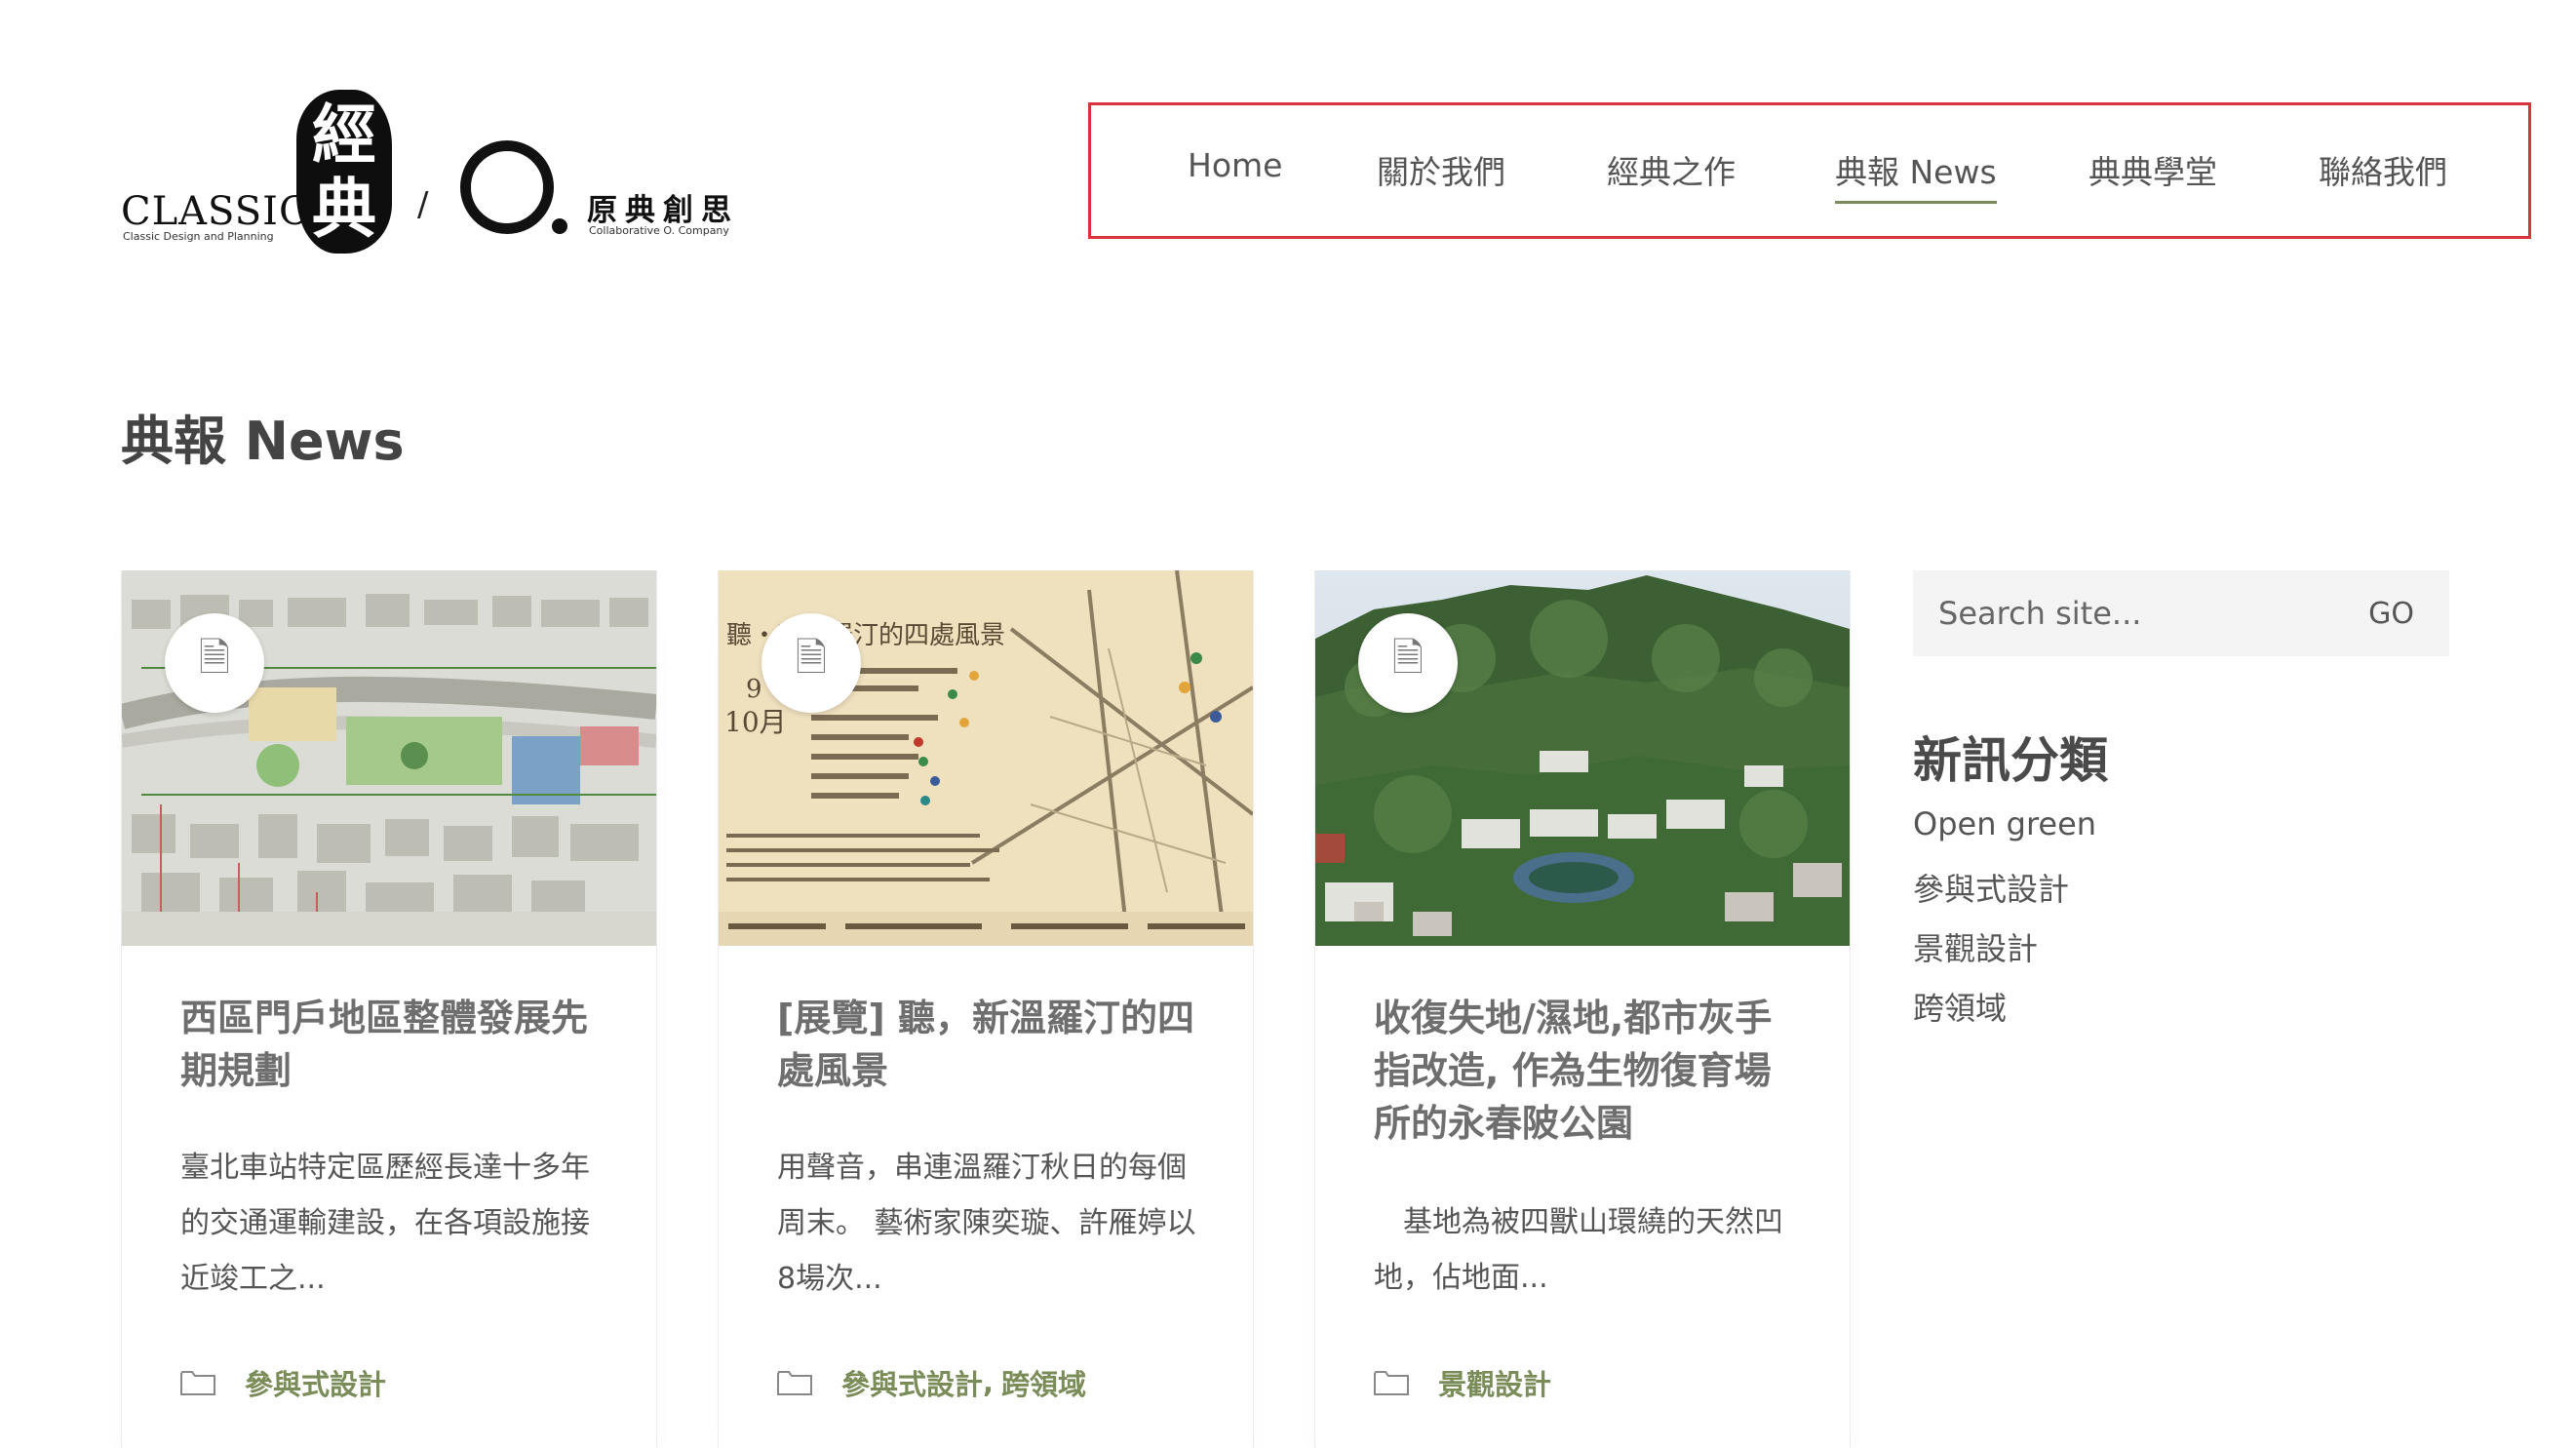  I want to click on poster-month-sep: 9, so click(754, 690).